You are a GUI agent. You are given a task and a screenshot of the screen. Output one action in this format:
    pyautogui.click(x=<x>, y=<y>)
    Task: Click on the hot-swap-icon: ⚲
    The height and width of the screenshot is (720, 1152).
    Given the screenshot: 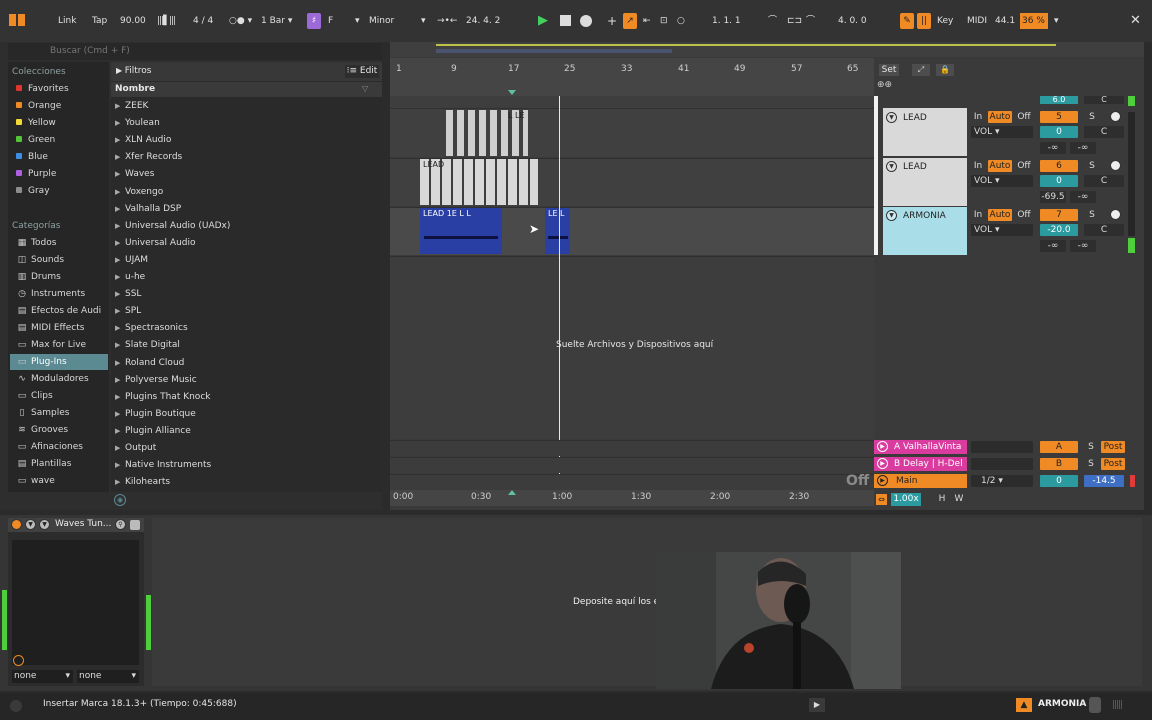 What is the action you would take?
    pyautogui.click(x=120, y=524)
    